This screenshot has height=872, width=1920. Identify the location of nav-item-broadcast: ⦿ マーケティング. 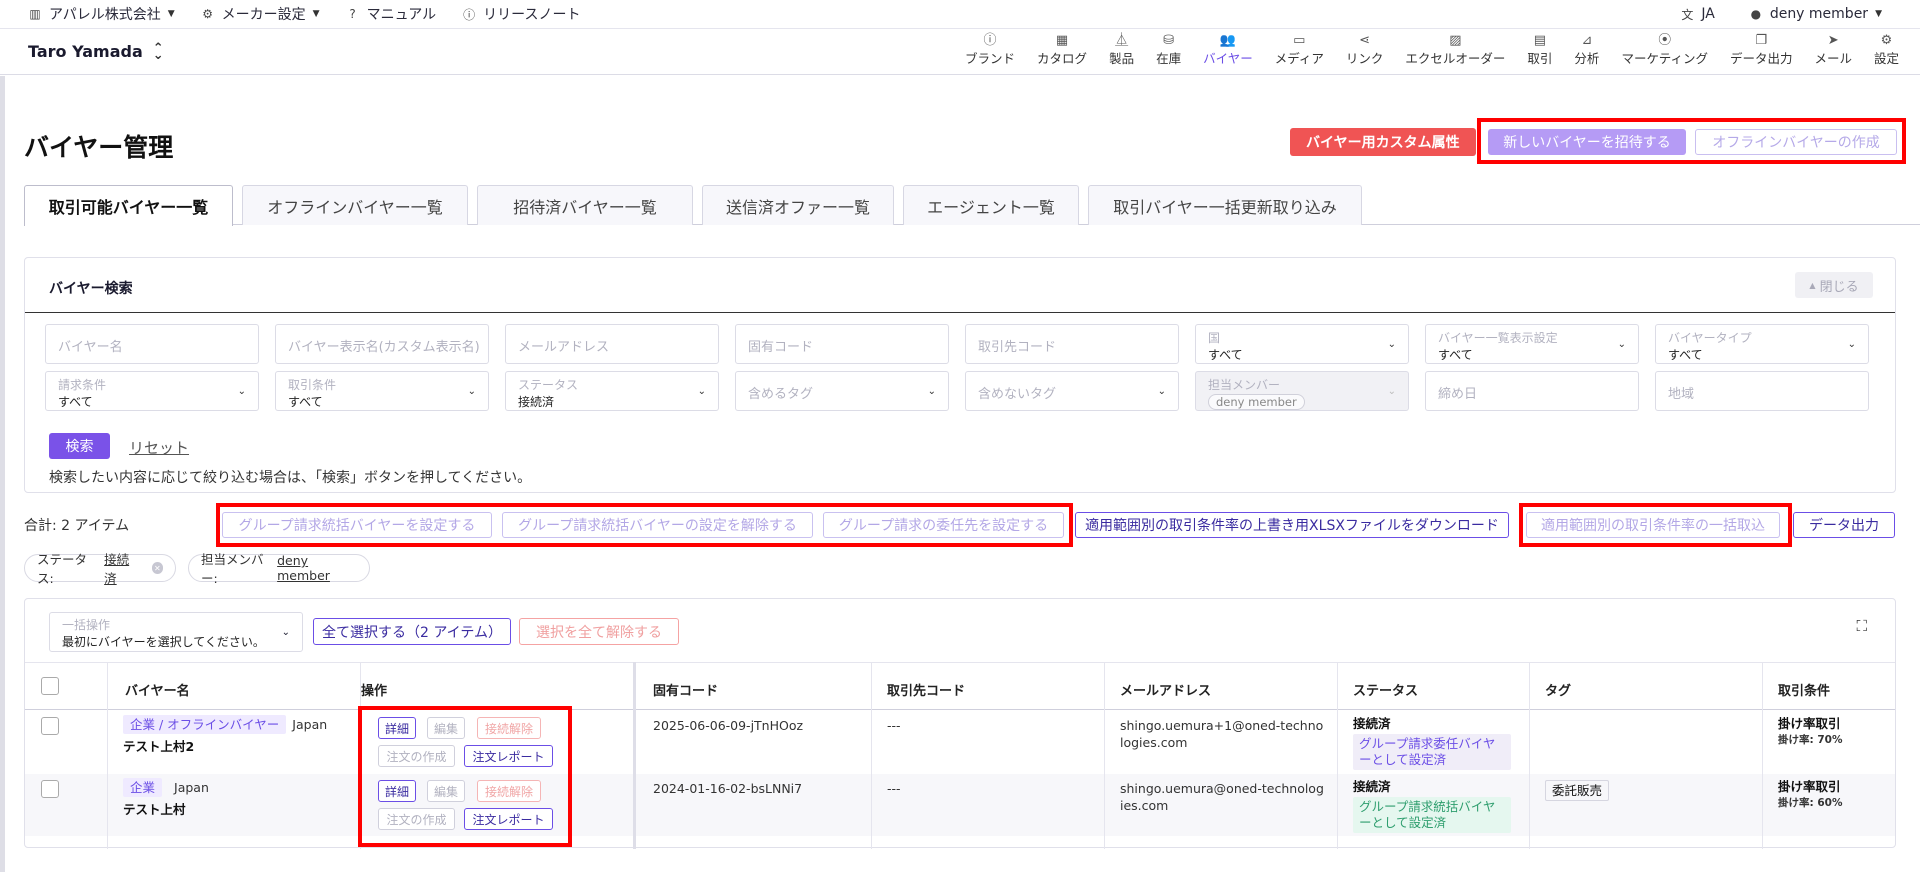
(1664, 50).